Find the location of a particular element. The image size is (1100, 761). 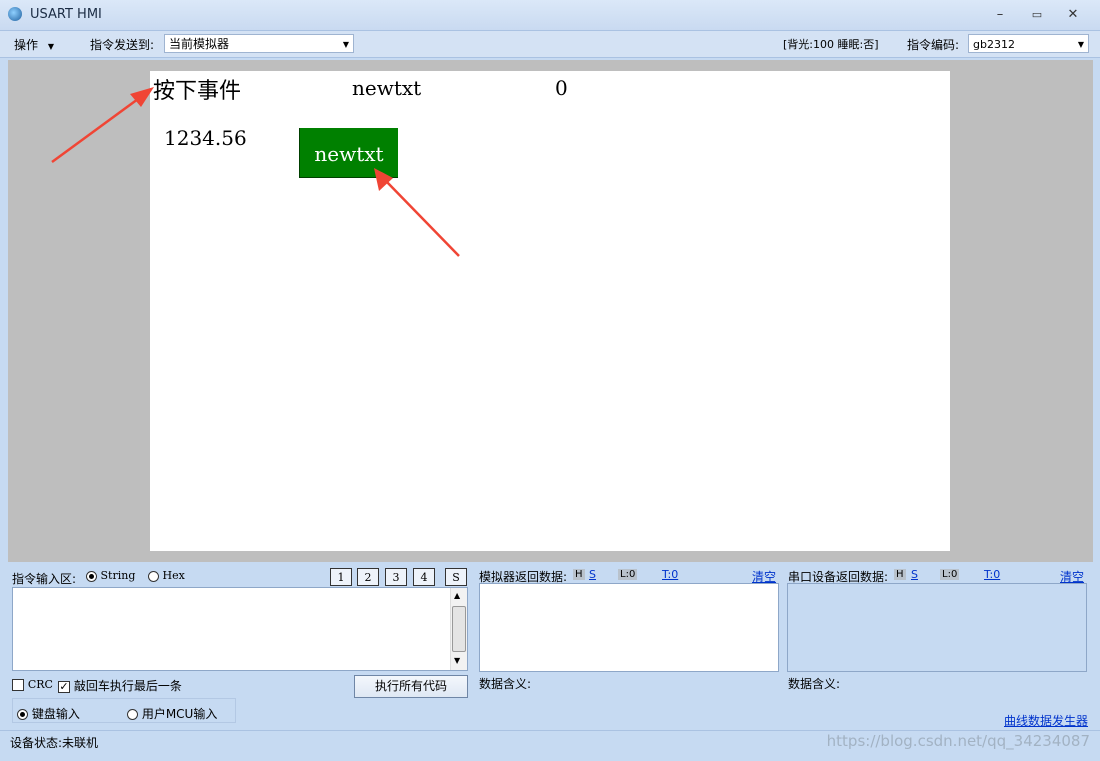

device-status-text: 设备状态:未联机 is located at coordinates (54, 743).